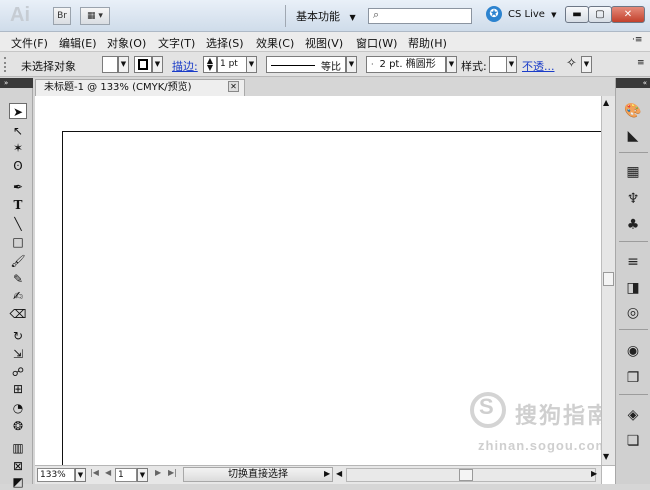  Describe the element at coordinates (633, 262) in the screenshot. I see `stroke-panel-icon: ≡` at that location.